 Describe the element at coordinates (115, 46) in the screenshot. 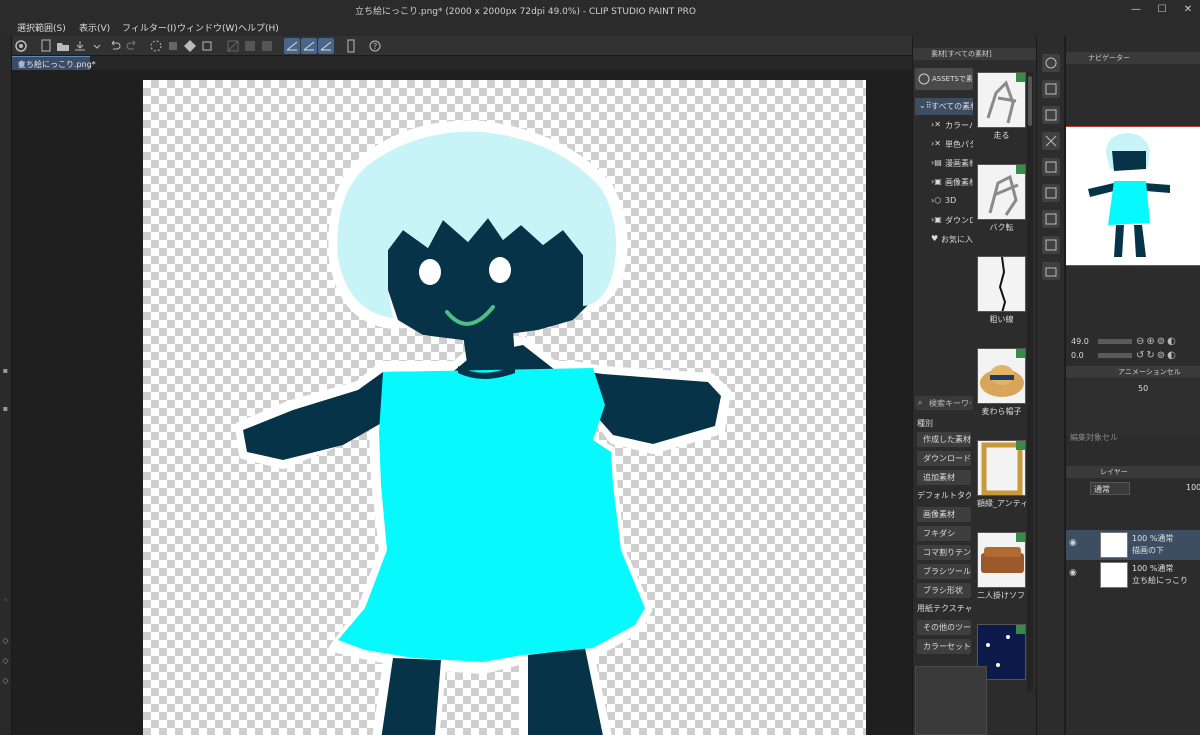

I see `undo-icon` at that location.